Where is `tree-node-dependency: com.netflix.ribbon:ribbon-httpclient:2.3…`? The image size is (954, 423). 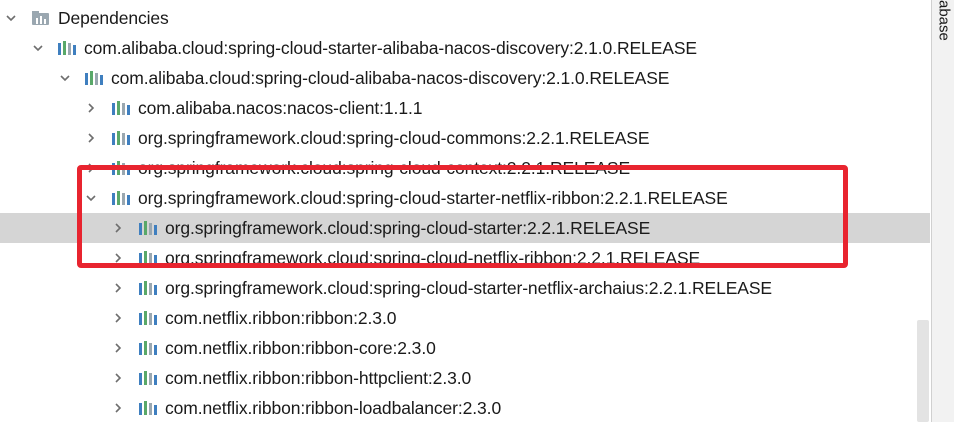 tree-node-dependency: com.netflix.ribbon:ribbon-httpclient:2.3… is located at coordinates (465, 378).